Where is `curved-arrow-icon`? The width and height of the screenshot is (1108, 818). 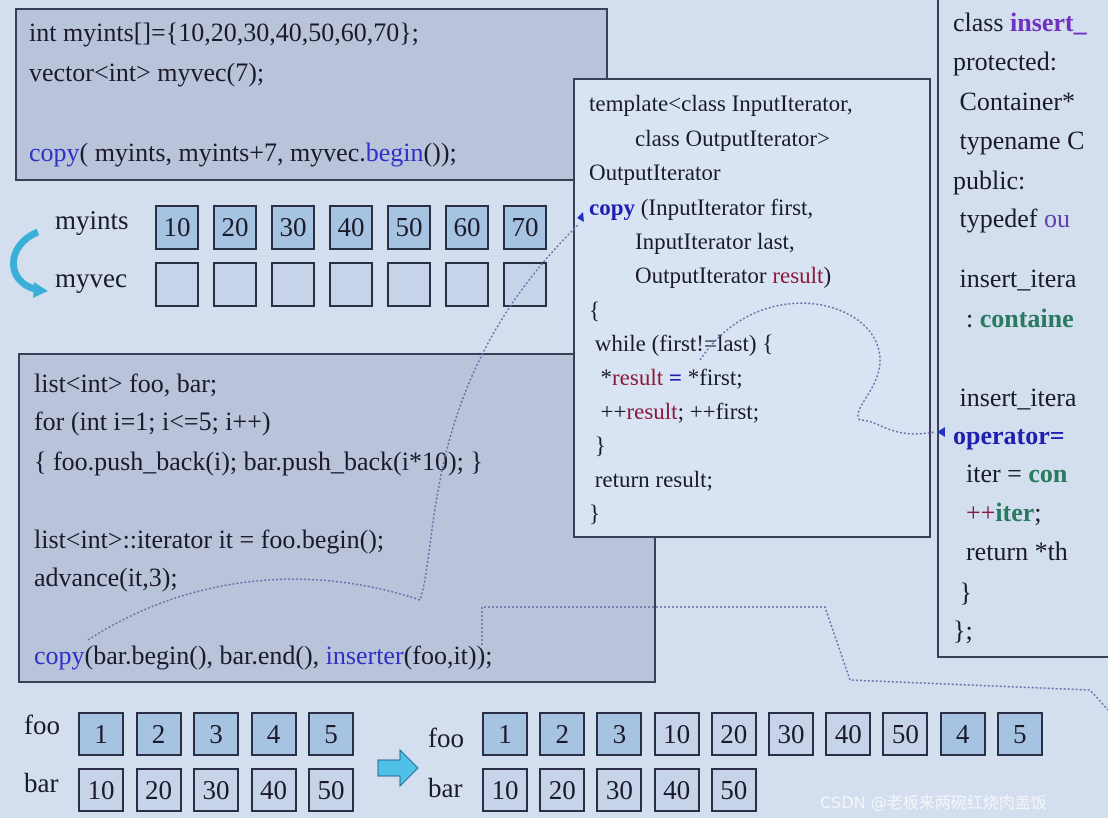
curved-arrow-icon is located at coordinates (25, 261).